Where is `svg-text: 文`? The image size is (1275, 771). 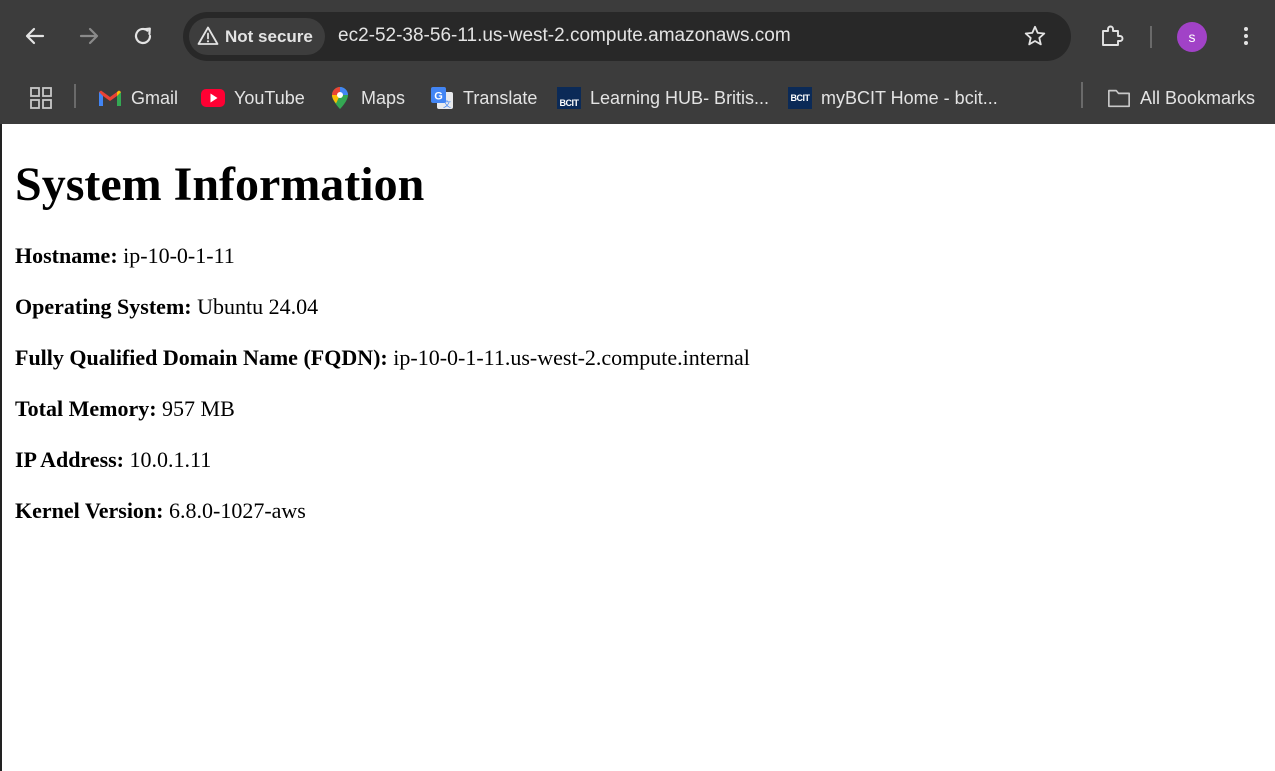 svg-text: 文 is located at coordinates (447, 104).